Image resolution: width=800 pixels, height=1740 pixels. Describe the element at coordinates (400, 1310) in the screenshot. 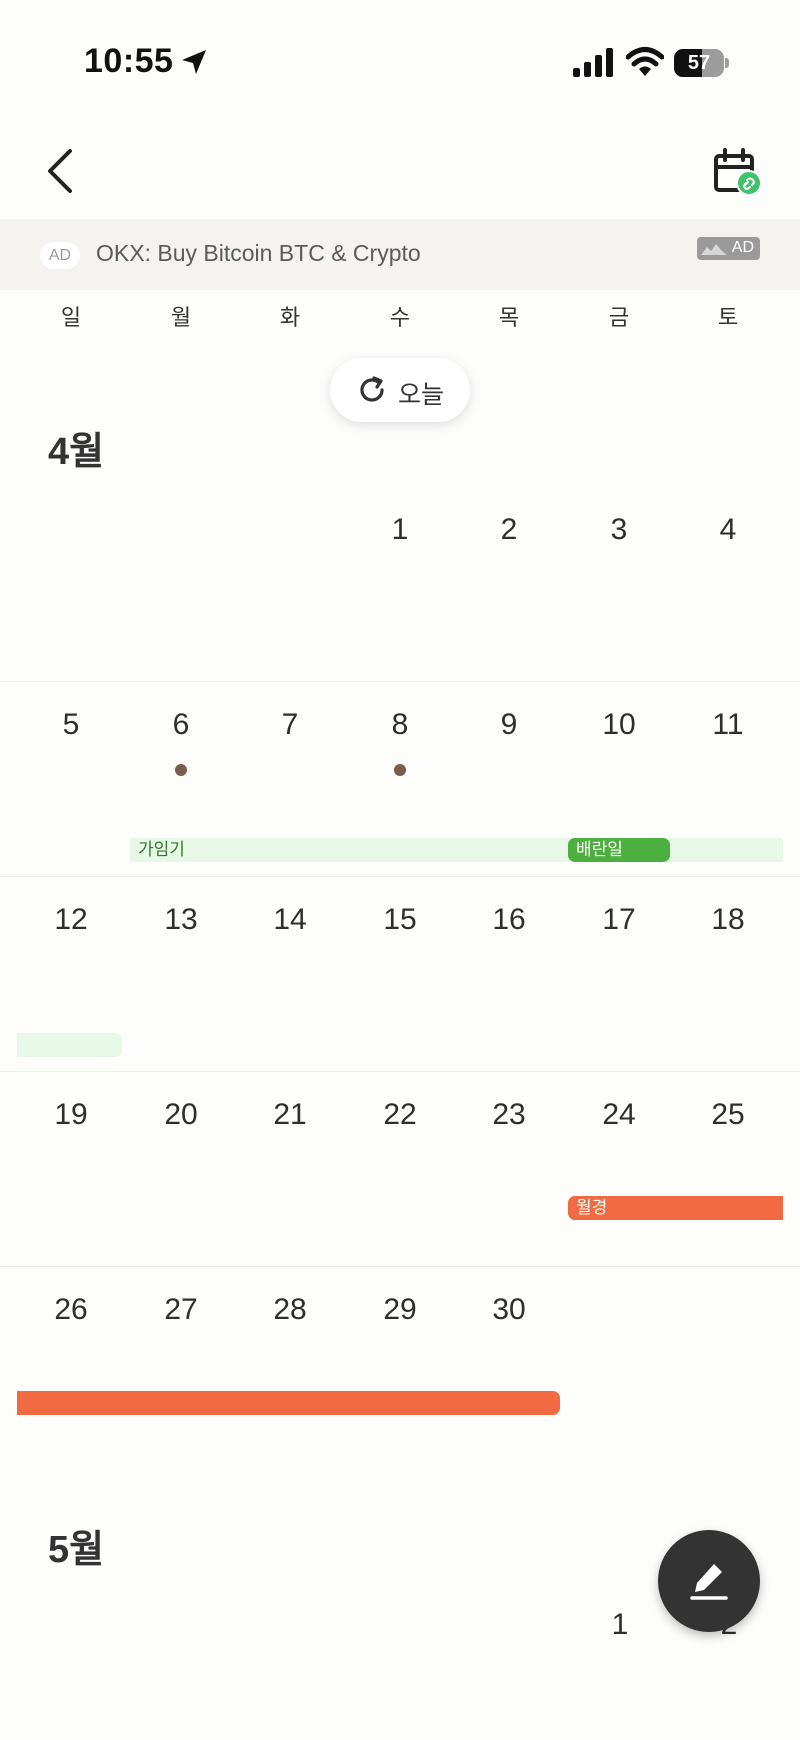

I see `day-cell: 29` at that location.